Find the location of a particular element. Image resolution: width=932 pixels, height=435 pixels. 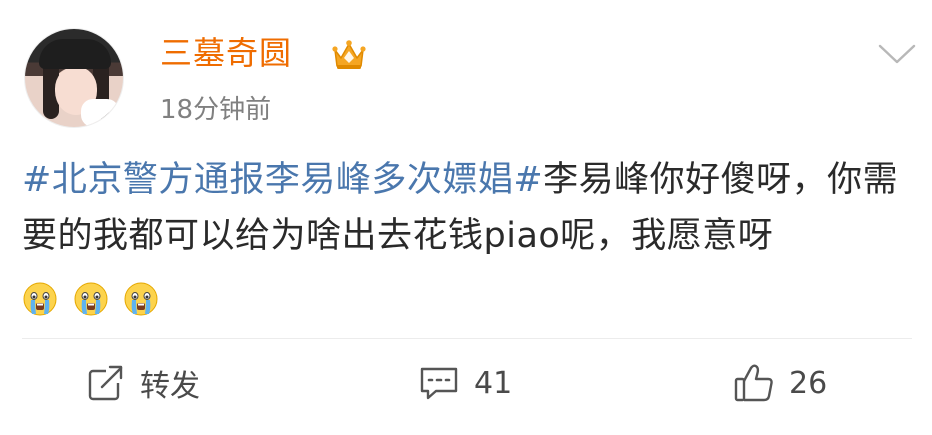

like-count: 26 is located at coordinates (808, 383).